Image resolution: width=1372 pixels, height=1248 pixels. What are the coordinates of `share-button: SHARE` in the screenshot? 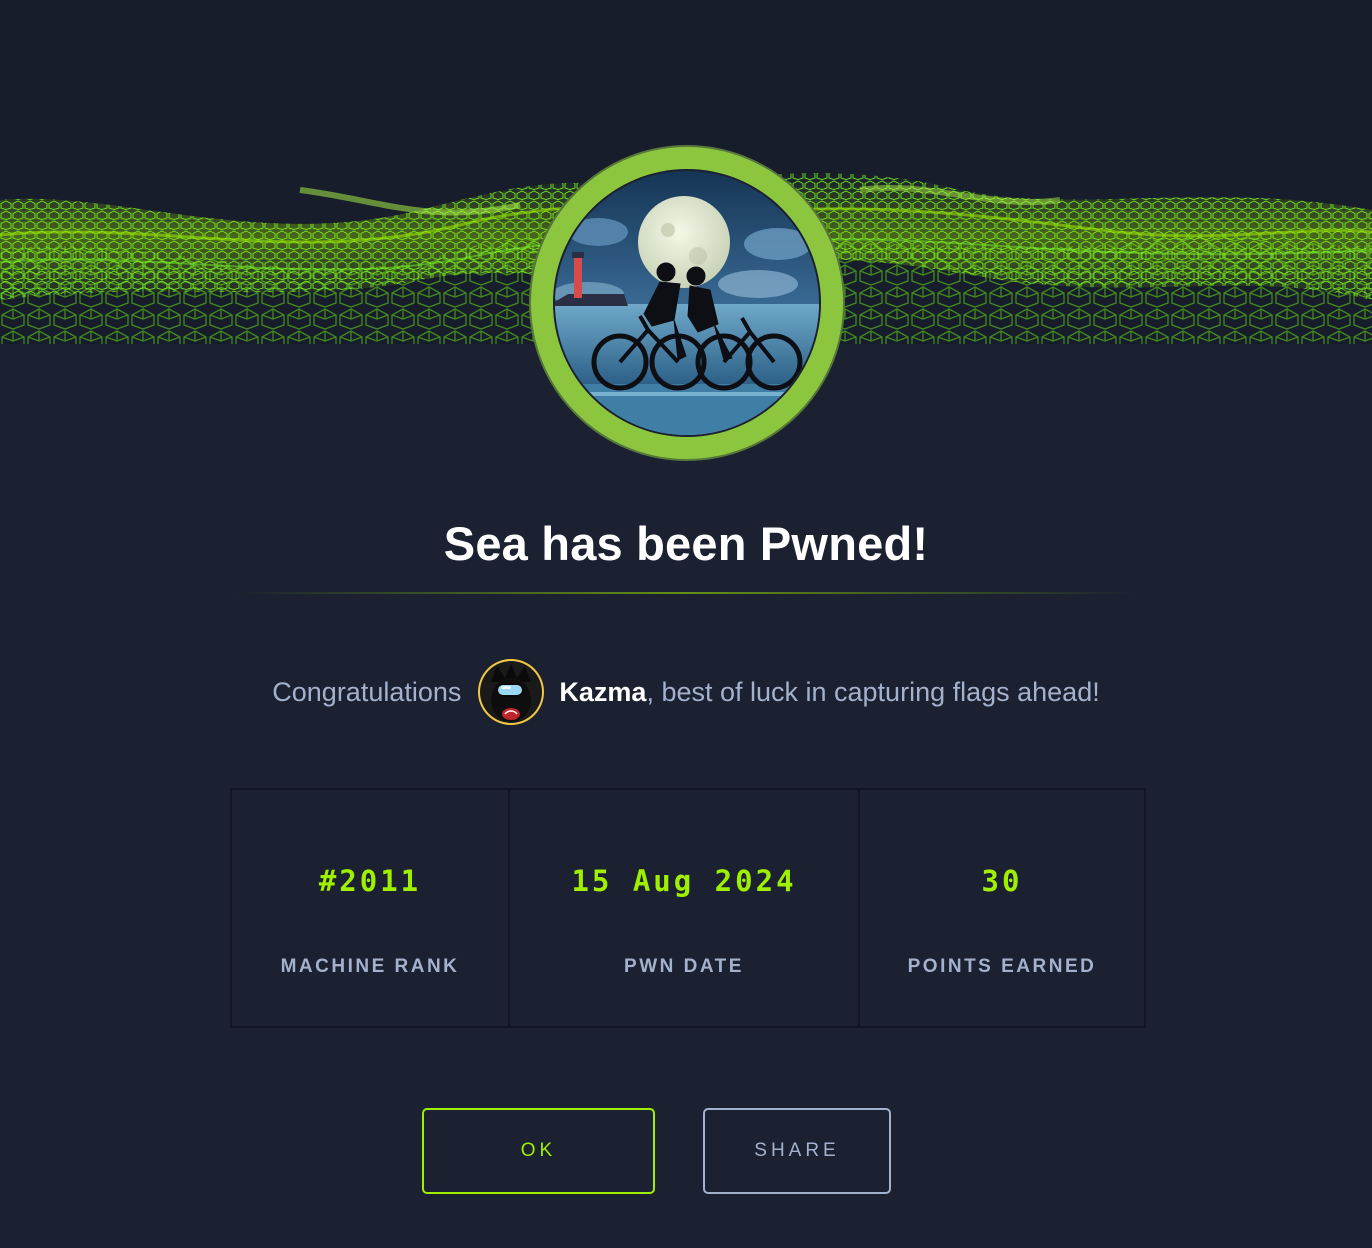 It's located at (797, 1151).